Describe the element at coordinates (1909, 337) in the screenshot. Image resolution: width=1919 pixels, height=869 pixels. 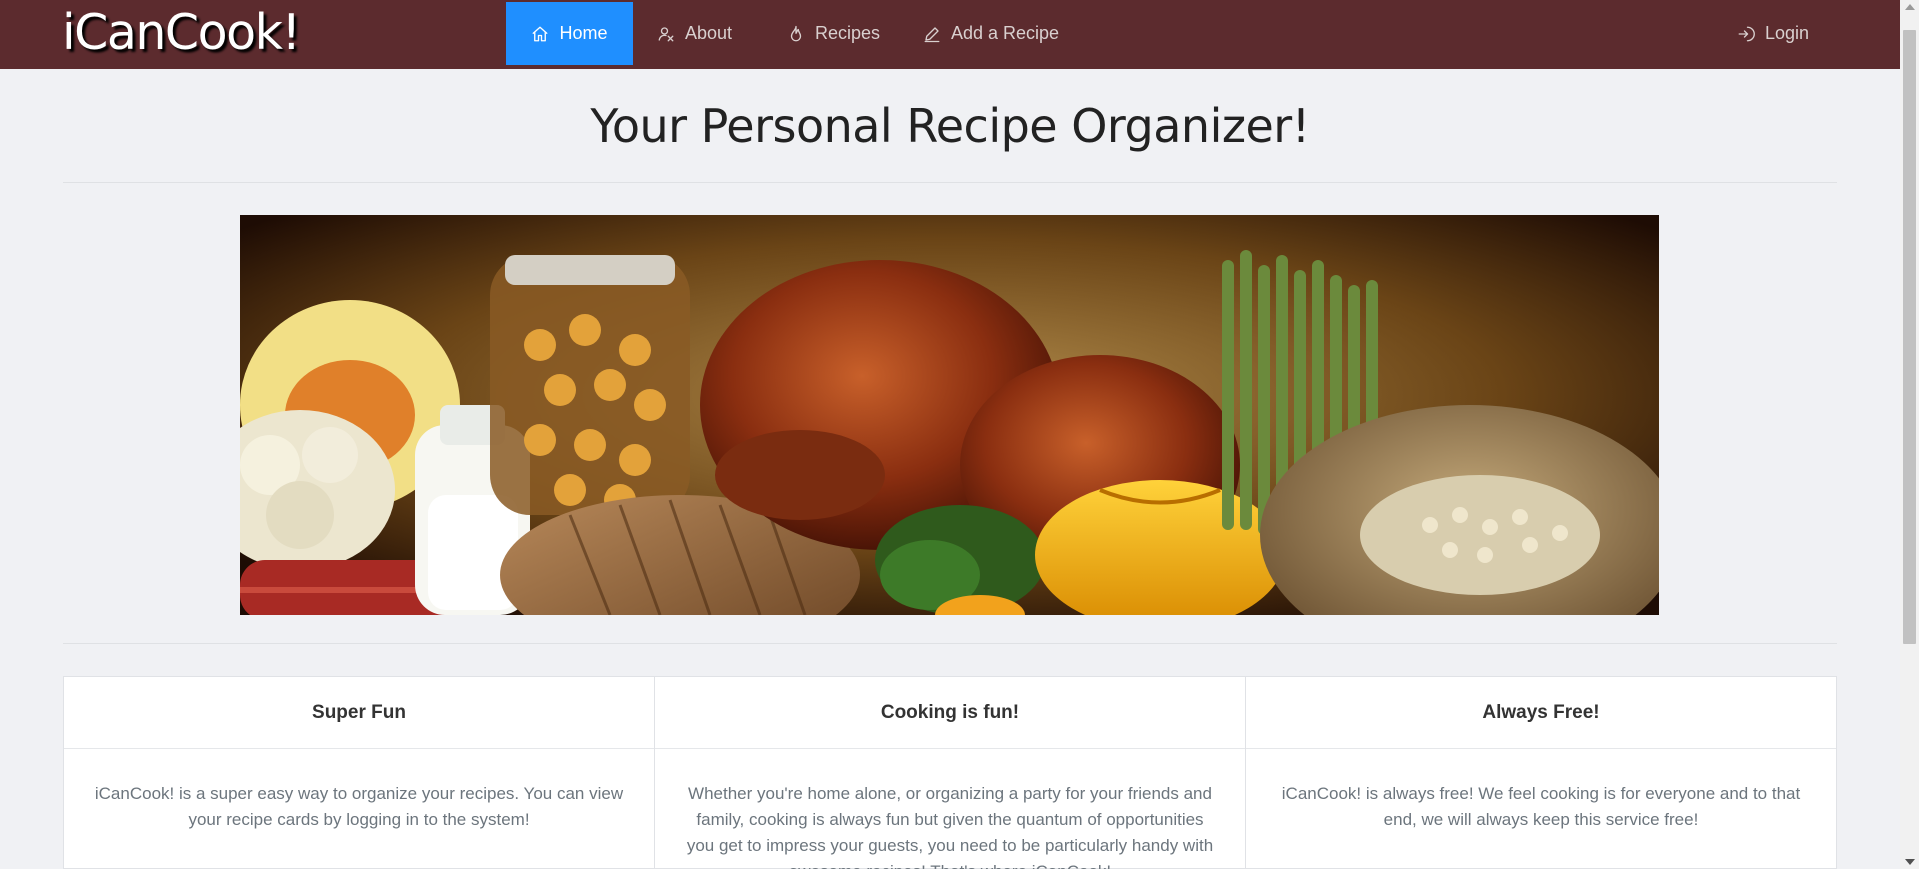
I see `scrollbar-thumb` at that location.